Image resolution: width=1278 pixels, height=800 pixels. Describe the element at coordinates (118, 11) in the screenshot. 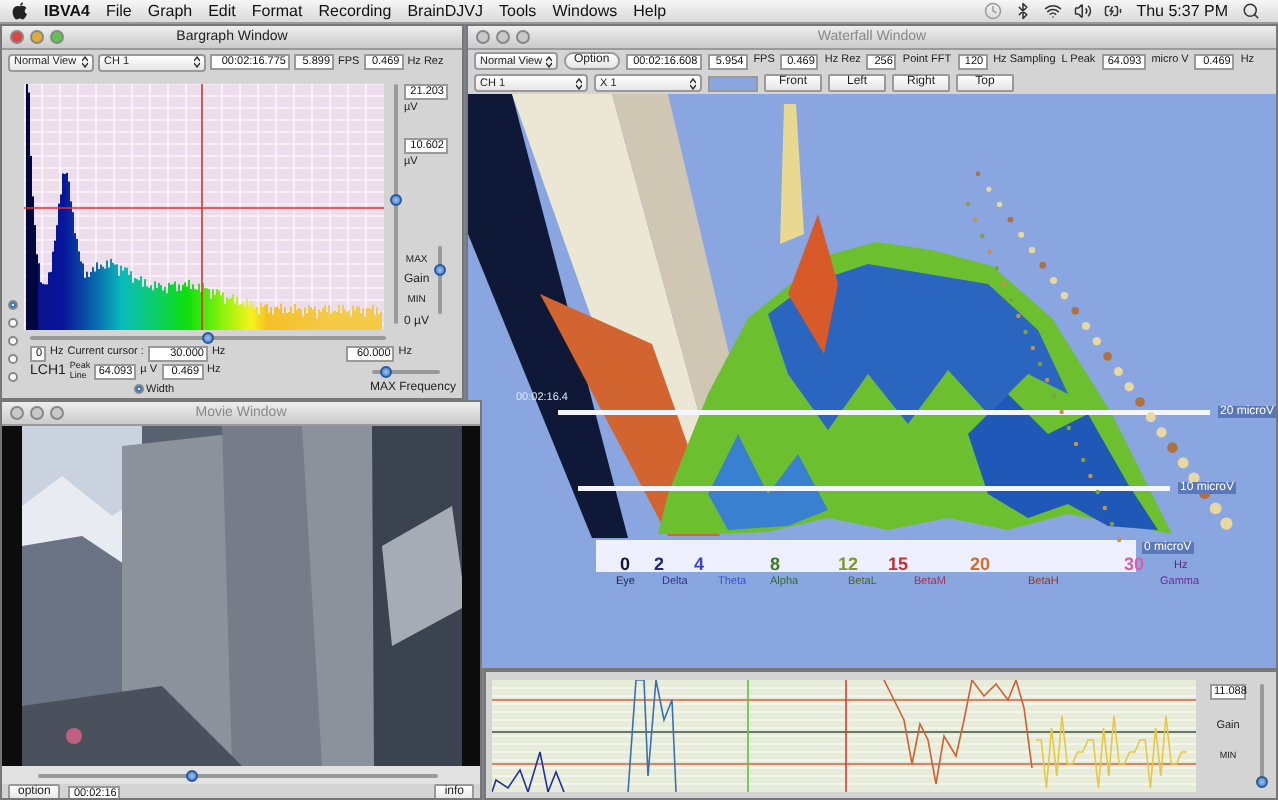

I see `menu-item: File` at that location.